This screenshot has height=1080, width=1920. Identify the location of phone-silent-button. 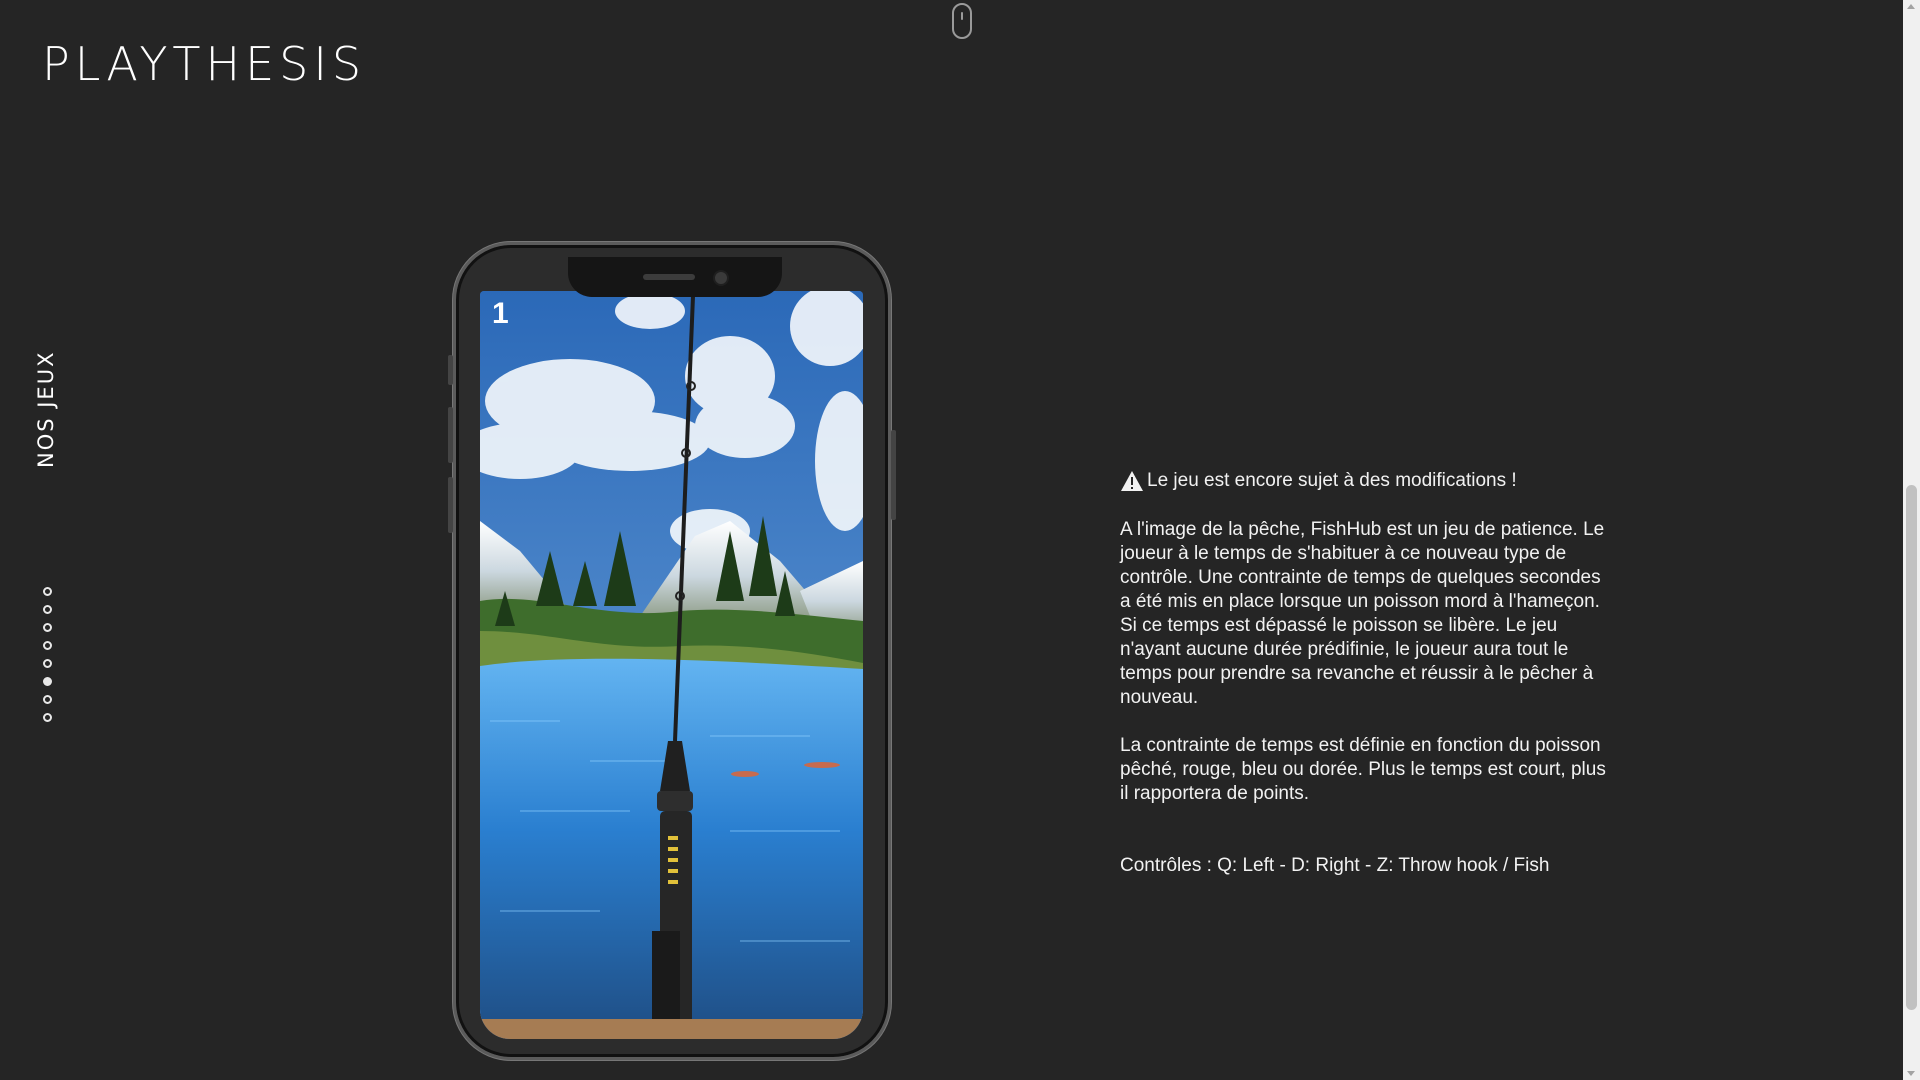
(450, 370).